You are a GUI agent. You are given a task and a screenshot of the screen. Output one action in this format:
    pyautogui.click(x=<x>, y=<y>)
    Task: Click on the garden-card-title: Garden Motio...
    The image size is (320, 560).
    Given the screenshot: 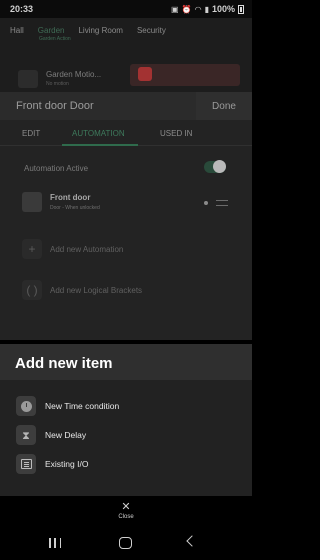 What is the action you would take?
    pyautogui.click(x=74, y=74)
    